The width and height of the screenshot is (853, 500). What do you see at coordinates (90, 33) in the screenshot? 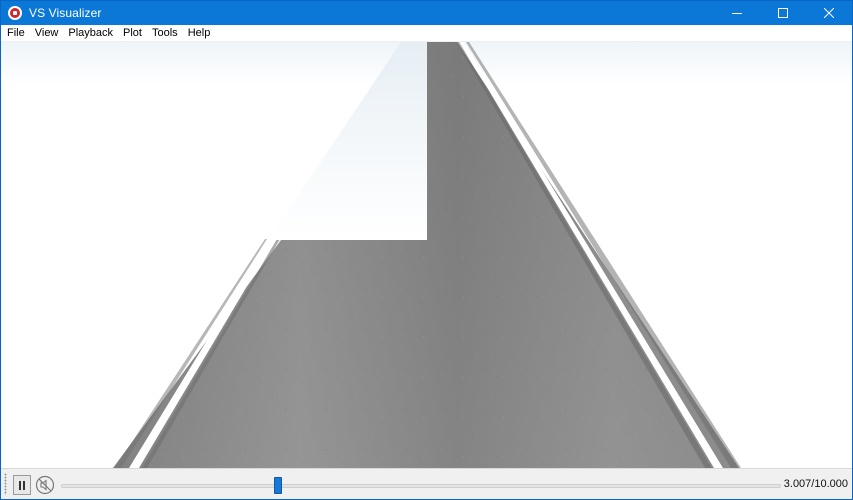
I see `menu-playback: Playback` at bounding box center [90, 33].